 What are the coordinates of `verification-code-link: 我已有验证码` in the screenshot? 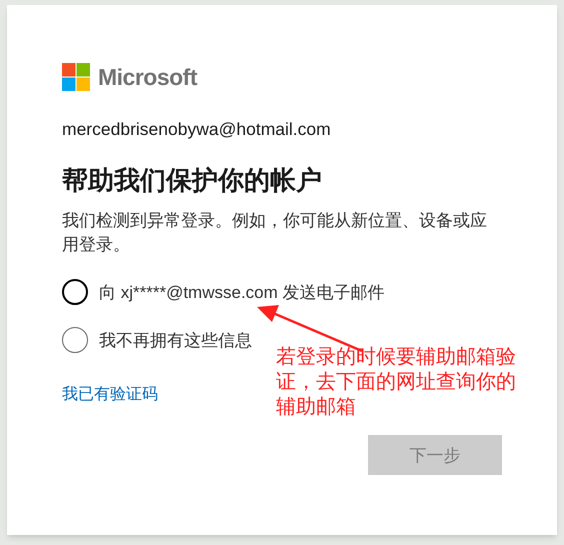 It's located at (110, 395).